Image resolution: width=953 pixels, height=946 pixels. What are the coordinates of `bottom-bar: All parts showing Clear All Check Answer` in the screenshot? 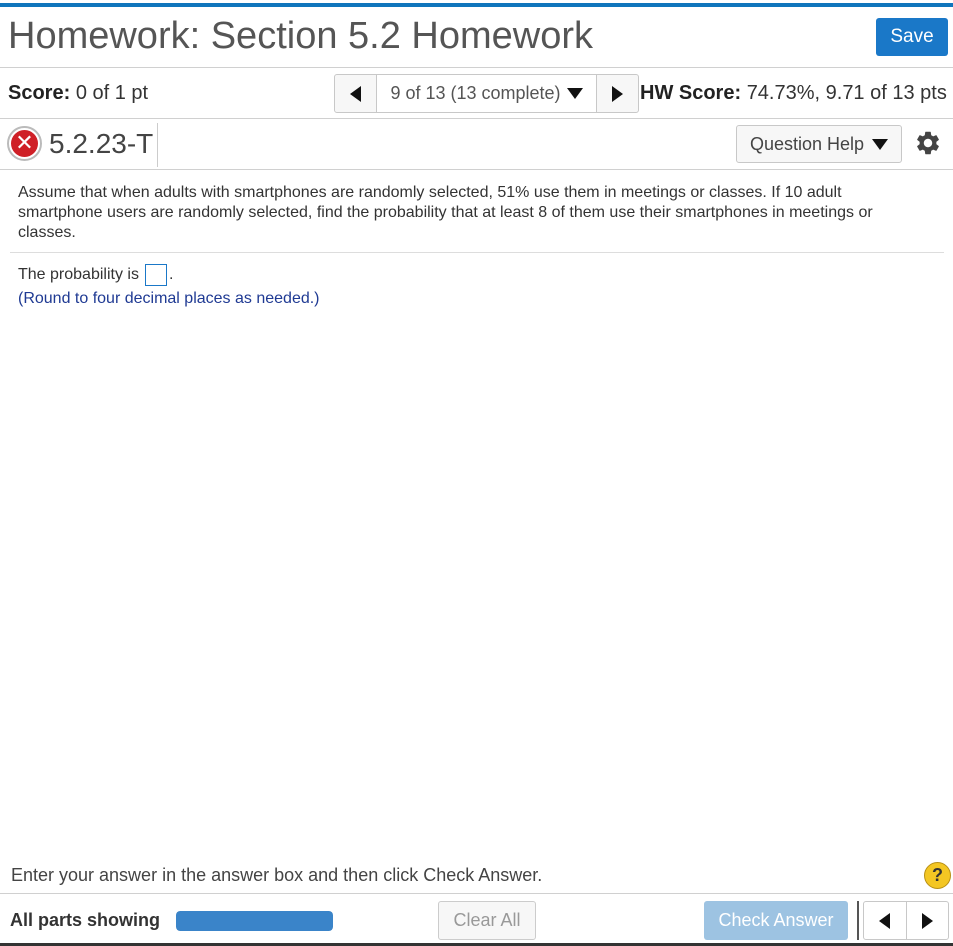 It's located at (476, 919).